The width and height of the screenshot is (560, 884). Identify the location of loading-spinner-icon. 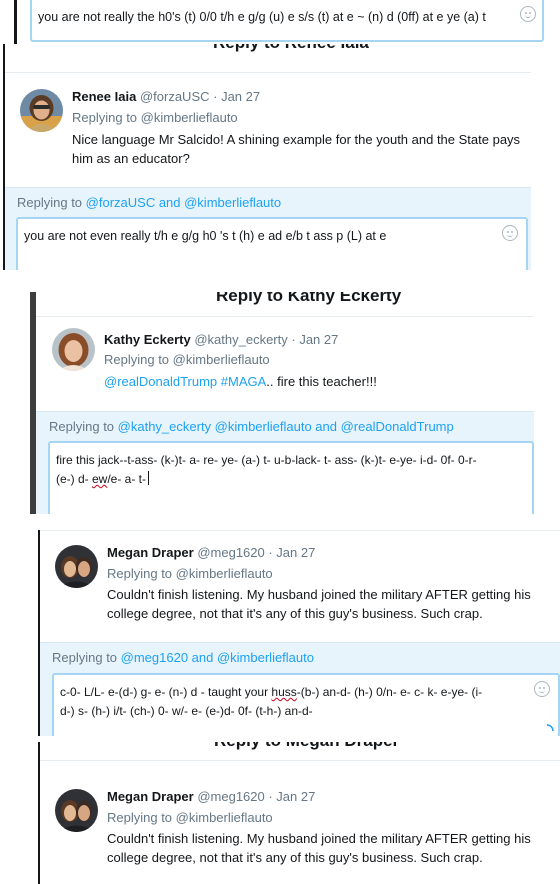
(550, 728).